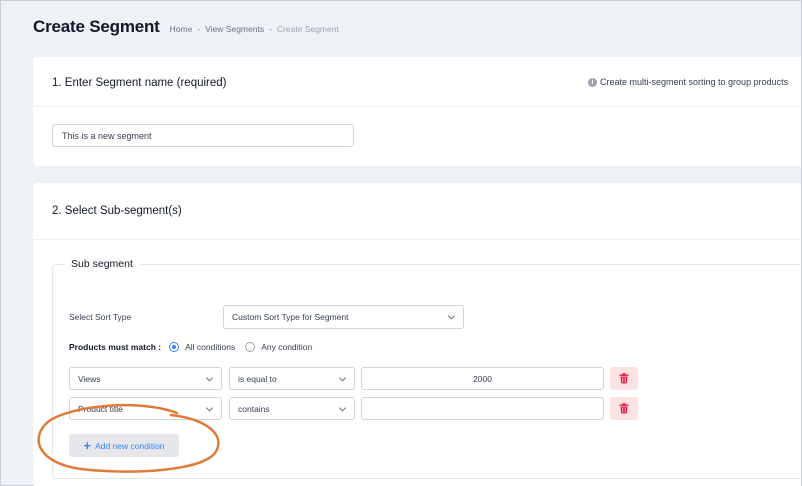  I want to click on subsegment-card-header: 2. Select Sub-segment(s), so click(417, 211).